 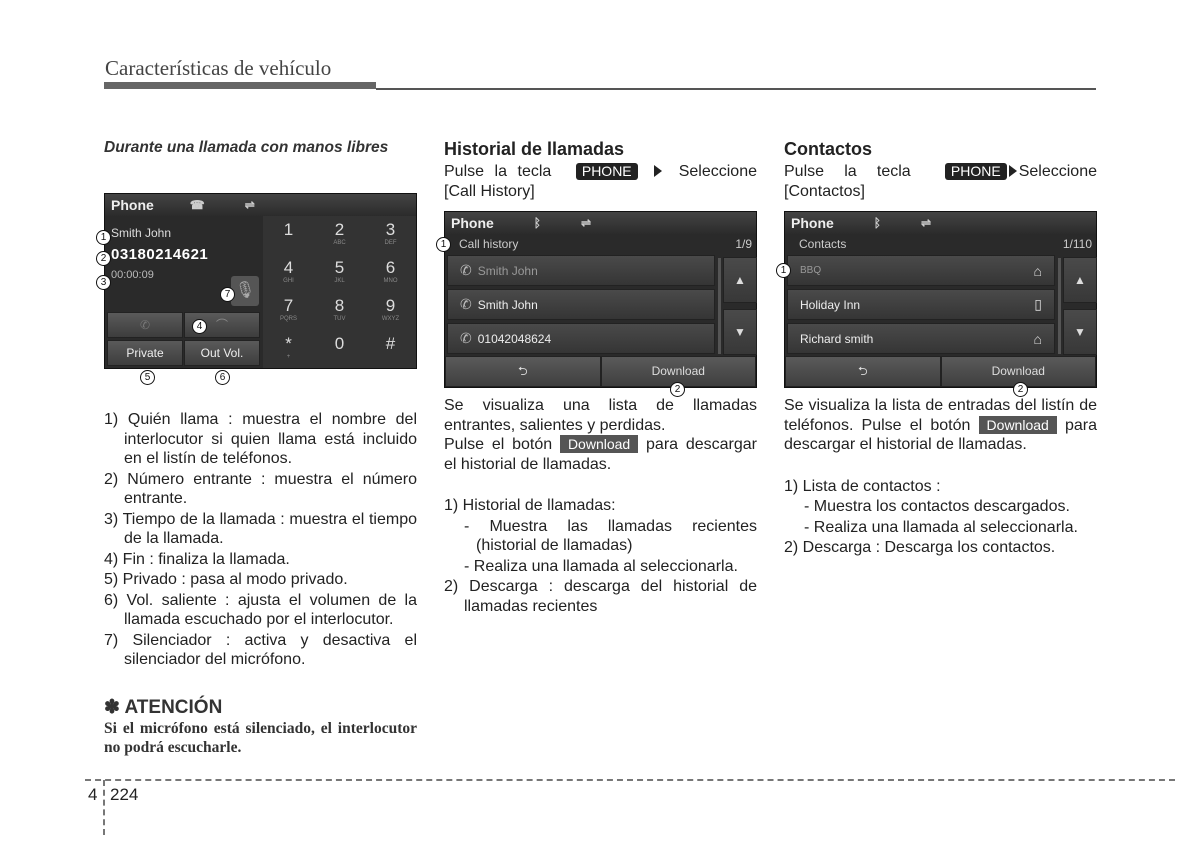 I want to click on mute-button: 🎙, so click(x=245, y=291).